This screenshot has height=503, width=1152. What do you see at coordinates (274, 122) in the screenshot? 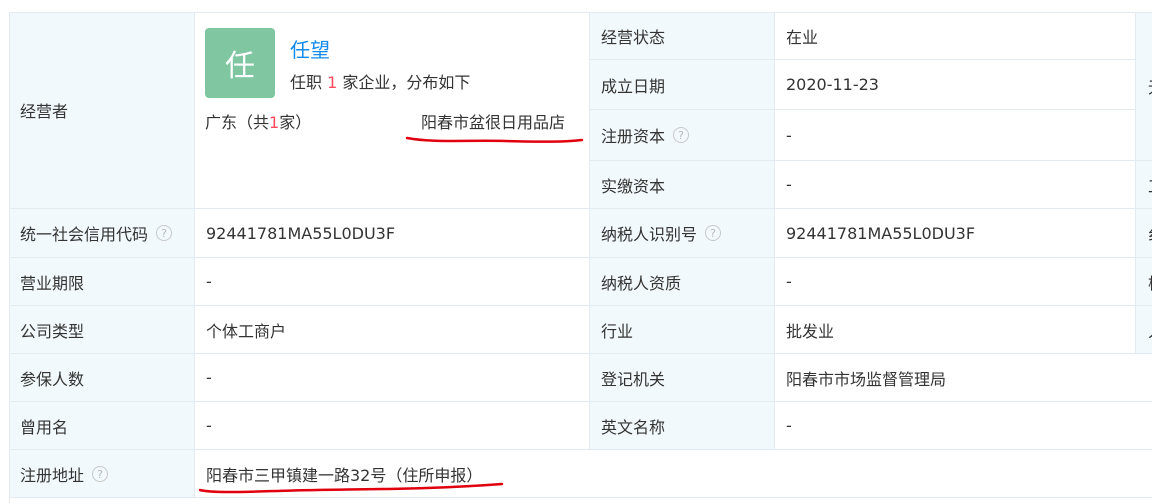
I see `region-count: 1` at bounding box center [274, 122].